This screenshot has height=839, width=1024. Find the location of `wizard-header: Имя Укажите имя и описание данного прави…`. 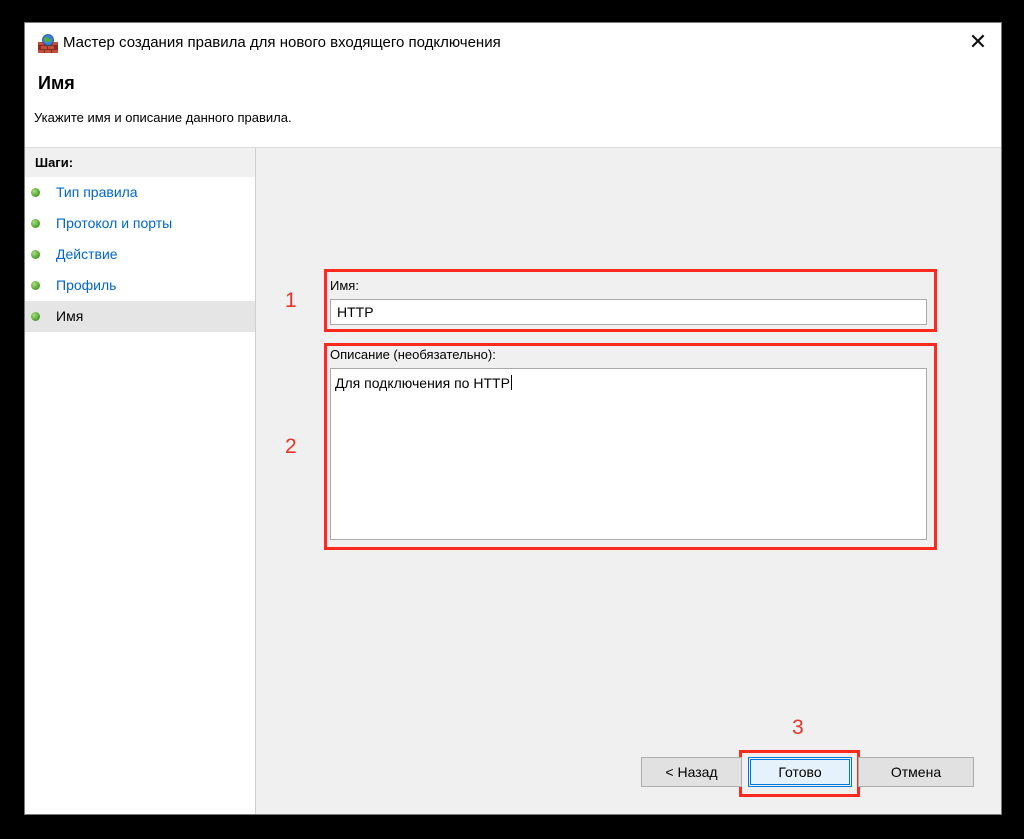

wizard-header: Имя Укажите имя и описание данного прави… is located at coordinates (513, 106).